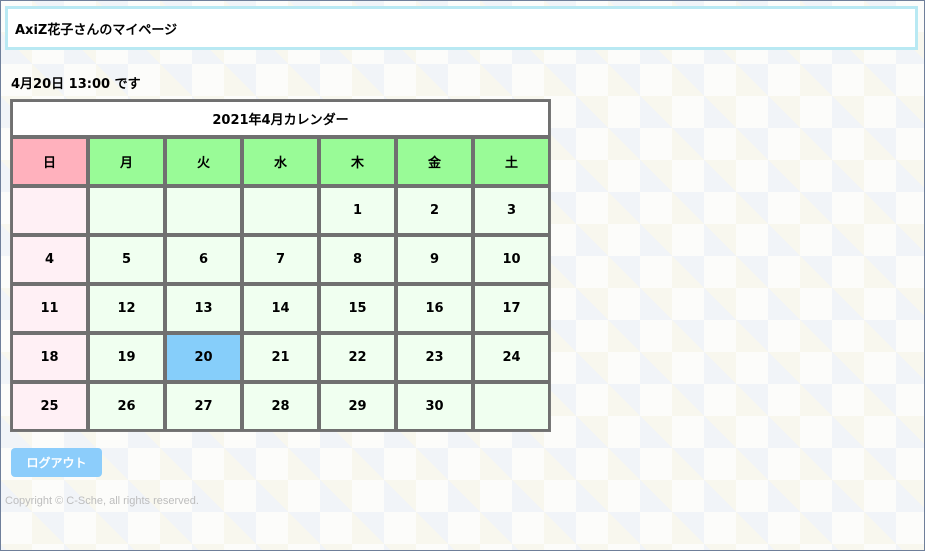 The height and width of the screenshot is (551, 925). I want to click on day-cell: 14, so click(280, 308).